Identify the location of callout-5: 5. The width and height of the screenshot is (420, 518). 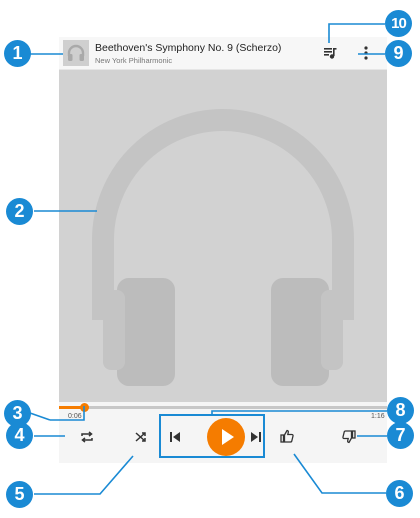
(19, 494).